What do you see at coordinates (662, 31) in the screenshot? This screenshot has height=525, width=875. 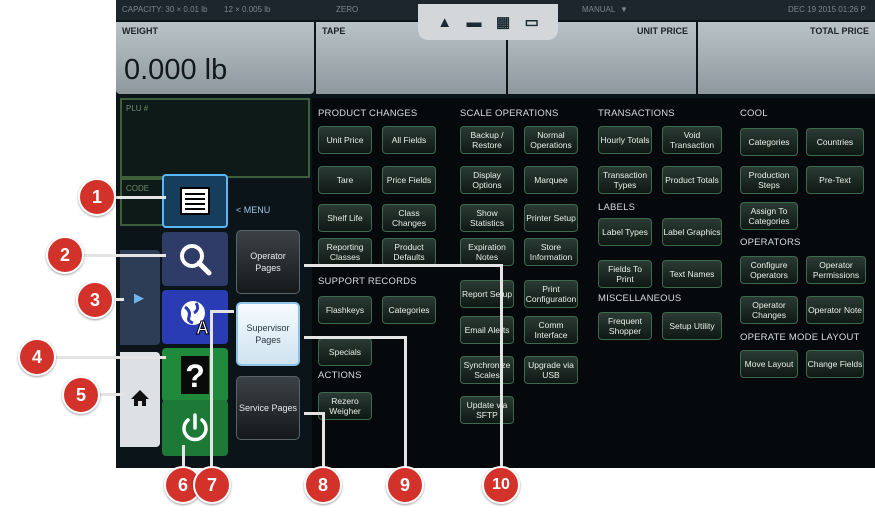 I see `unit-price-label: UNIT PRICE` at bounding box center [662, 31].